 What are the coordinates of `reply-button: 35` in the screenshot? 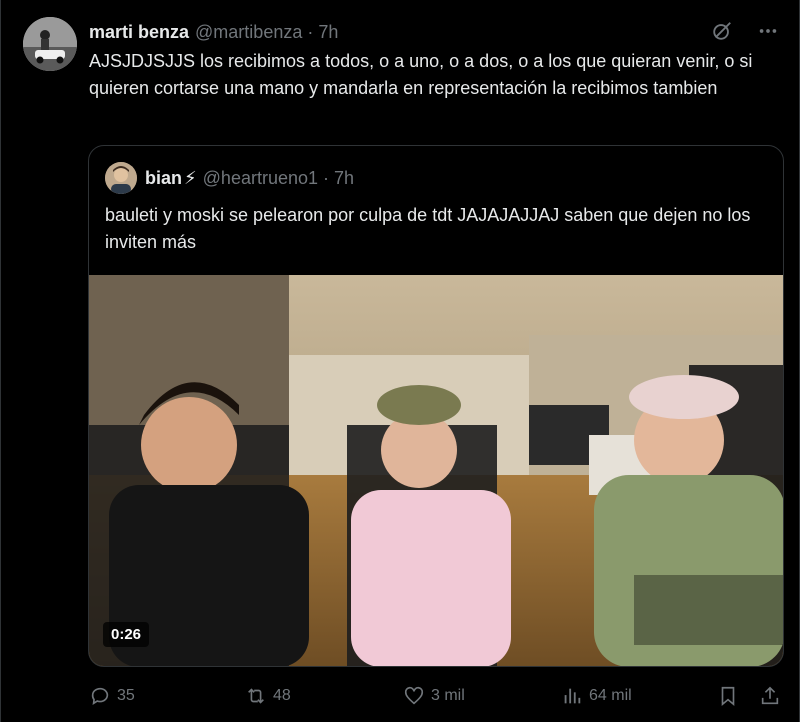 It's located at (112, 696).